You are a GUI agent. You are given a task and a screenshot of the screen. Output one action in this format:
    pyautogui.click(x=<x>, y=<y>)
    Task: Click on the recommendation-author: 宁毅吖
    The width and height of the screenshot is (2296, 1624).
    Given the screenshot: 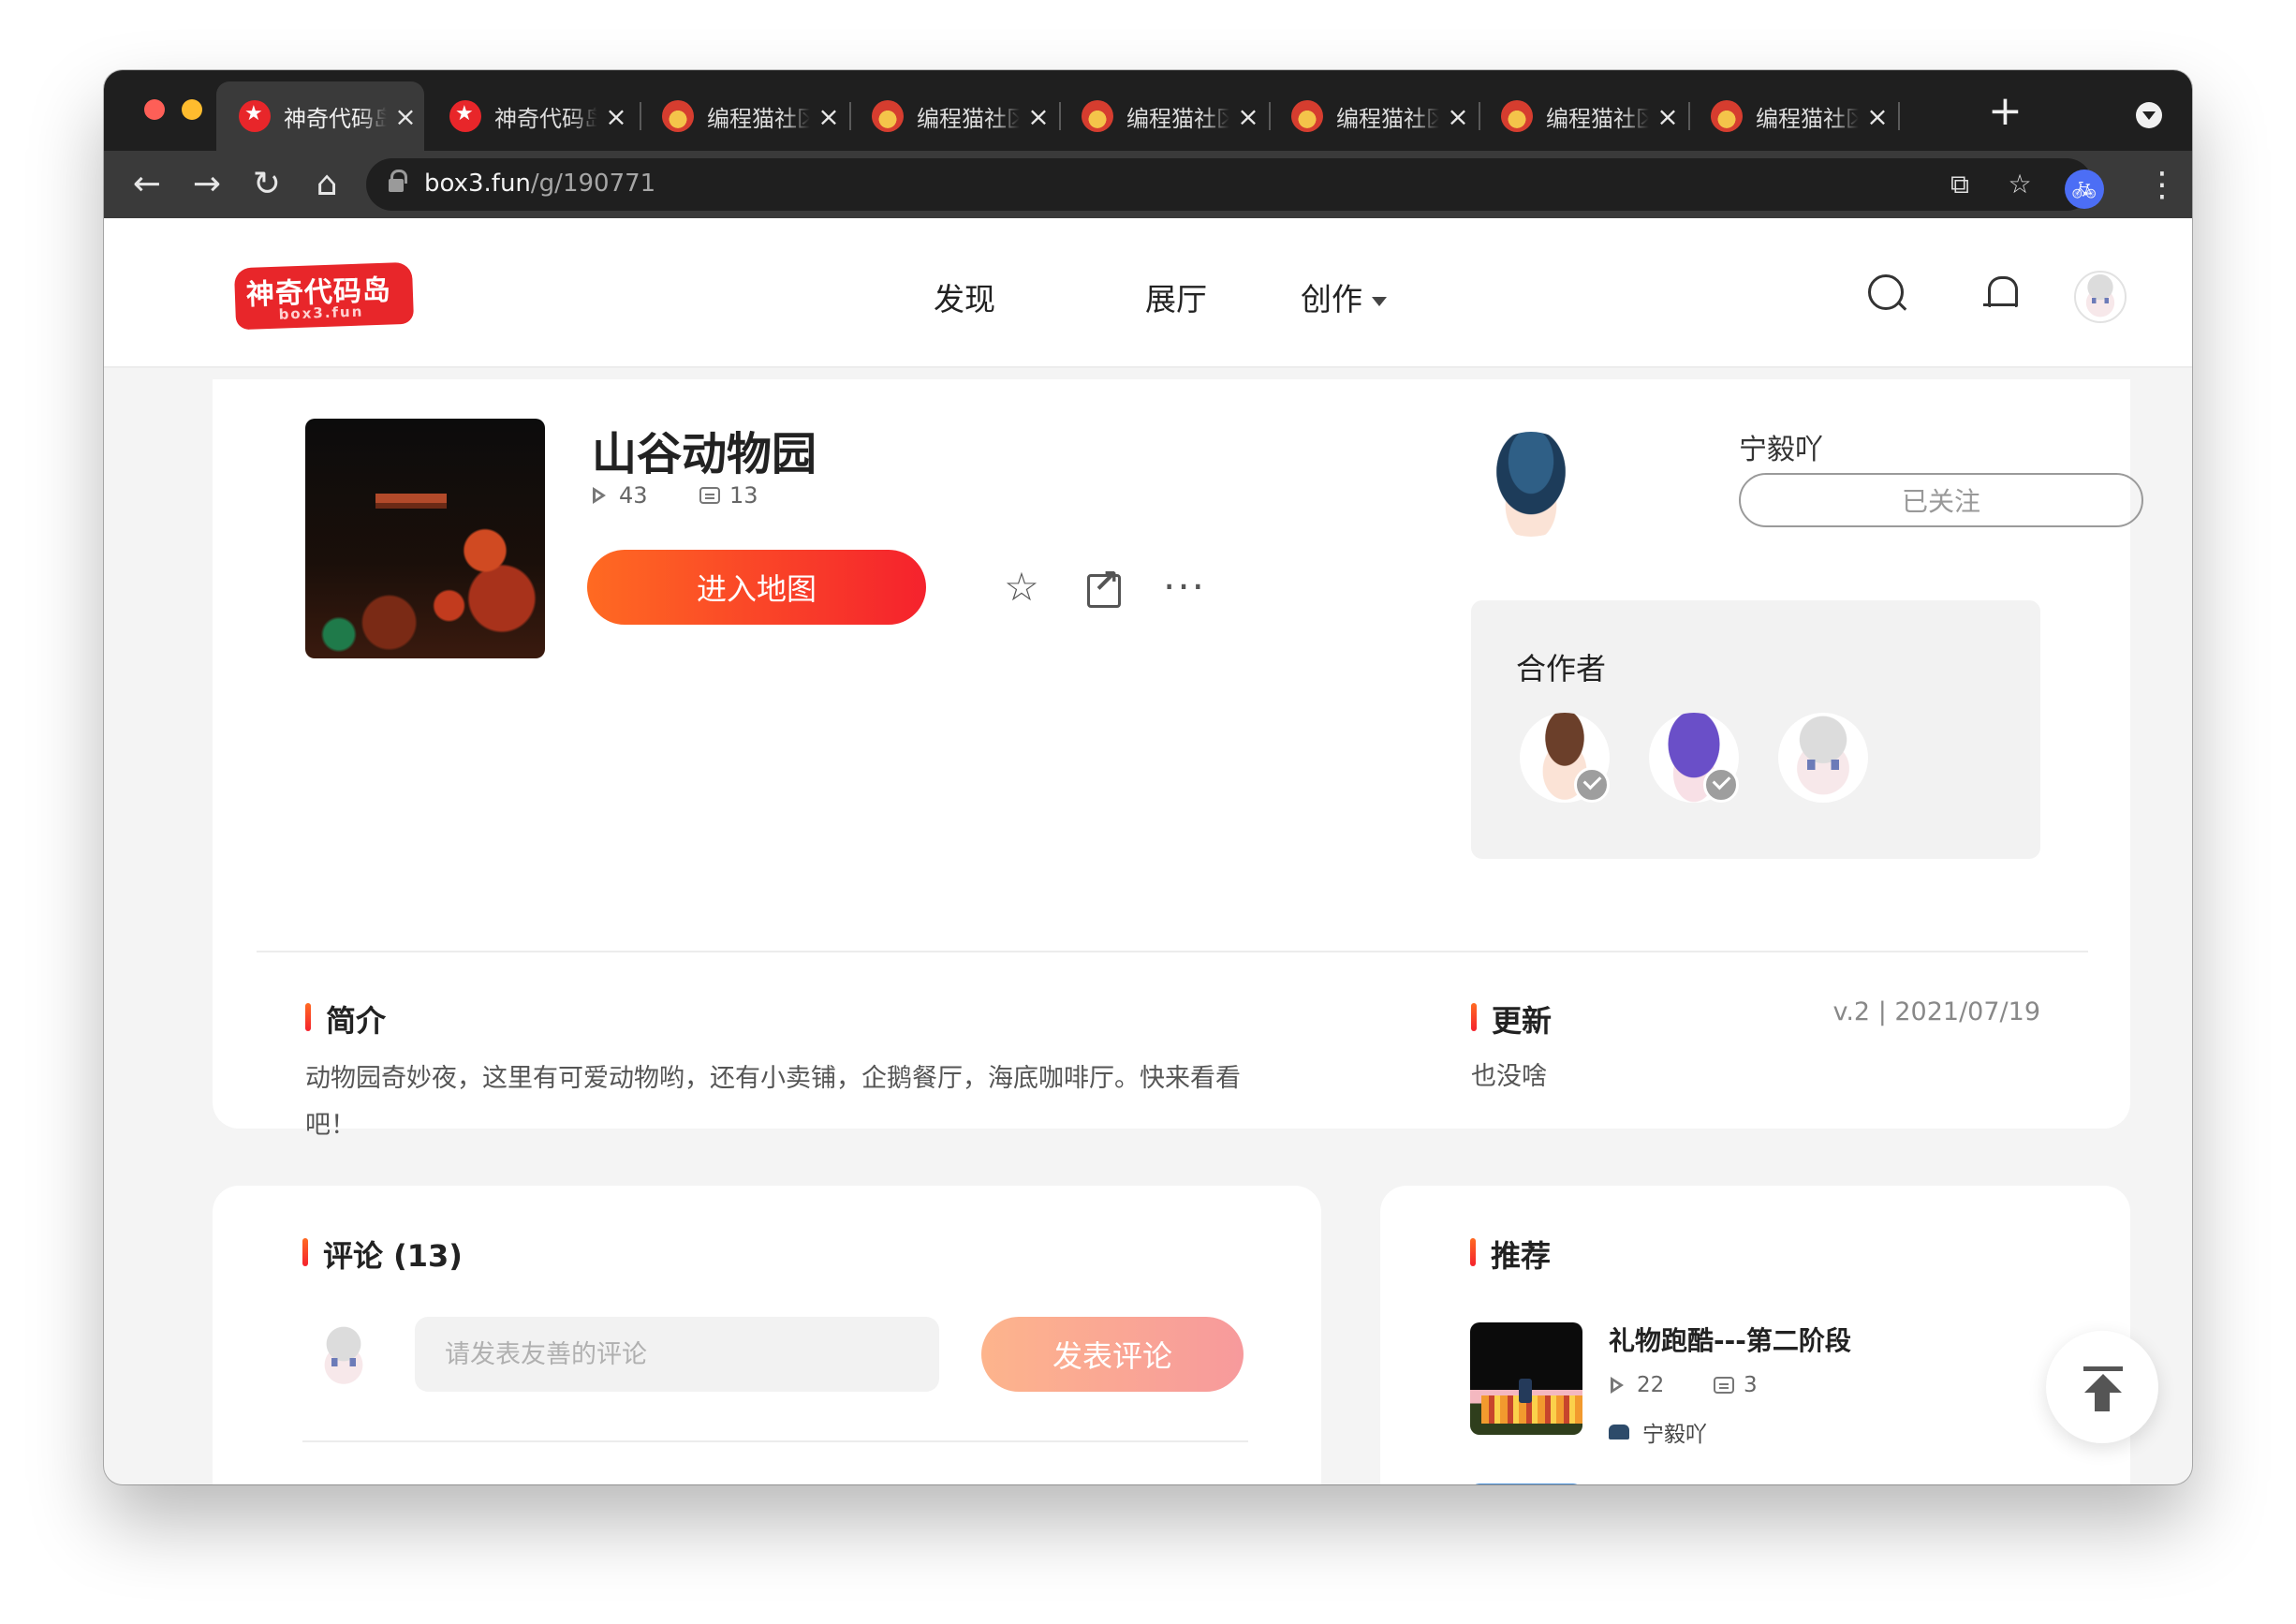 What is the action you would take?
    pyautogui.click(x=1658, y=1432)
    